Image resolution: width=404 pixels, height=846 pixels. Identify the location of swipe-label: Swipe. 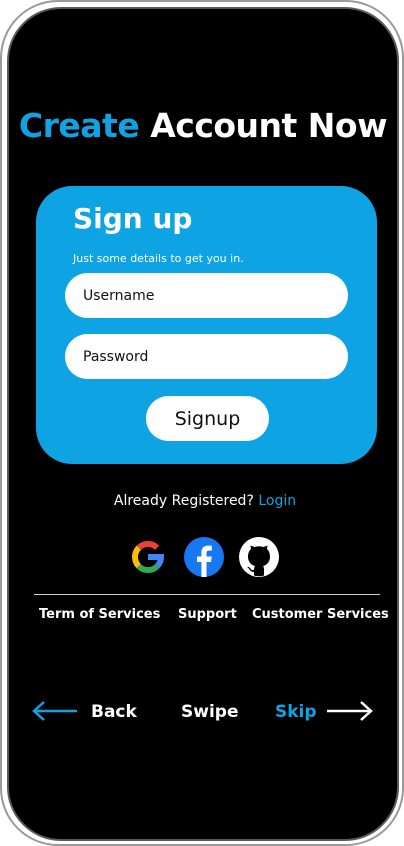
(210, 712).